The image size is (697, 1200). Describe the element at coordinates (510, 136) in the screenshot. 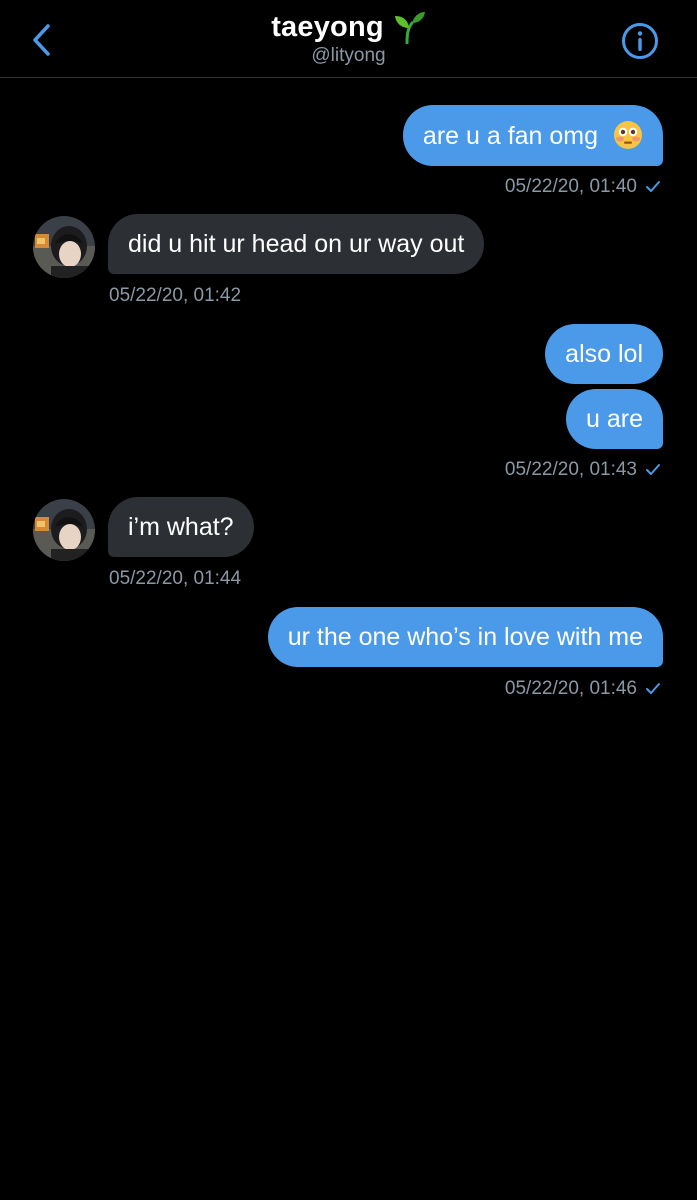

I see `message-text: are u a fan omg` at that location.